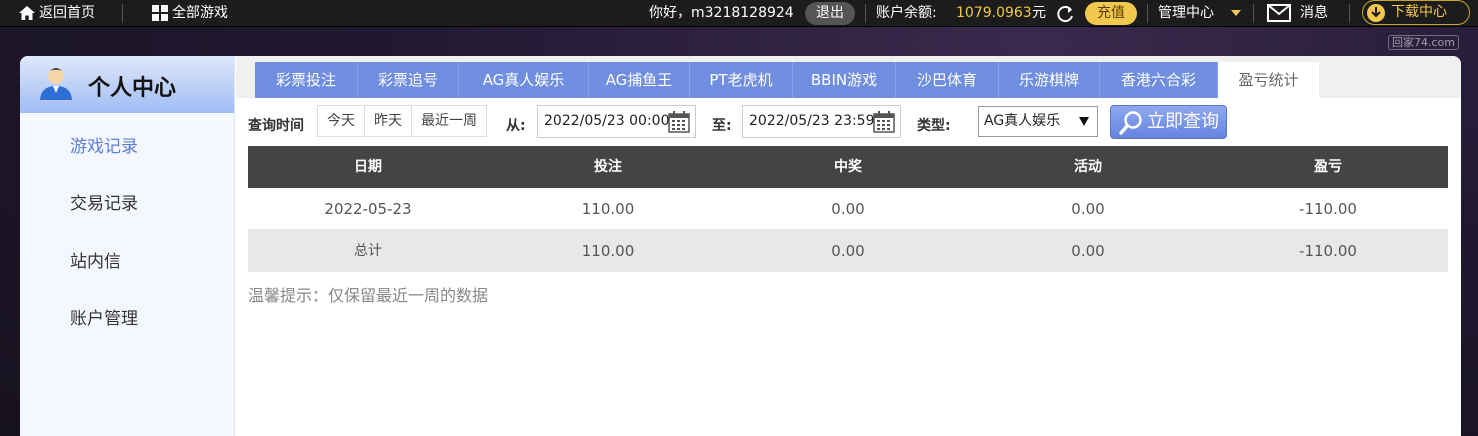 This screenshot has height=436, width=1478. What do you see at coordinates (104, 316) in the screenshot?
I see `sidebar-item-account-management: 账户管理` at bounding box center [104, 316].